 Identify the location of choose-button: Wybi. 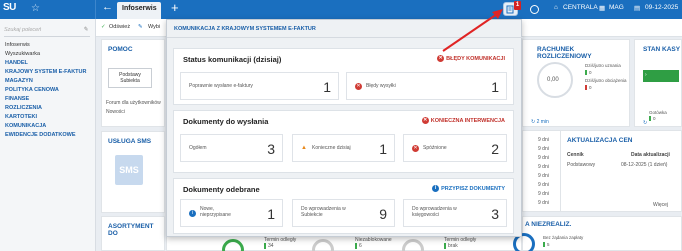
(154, 27).